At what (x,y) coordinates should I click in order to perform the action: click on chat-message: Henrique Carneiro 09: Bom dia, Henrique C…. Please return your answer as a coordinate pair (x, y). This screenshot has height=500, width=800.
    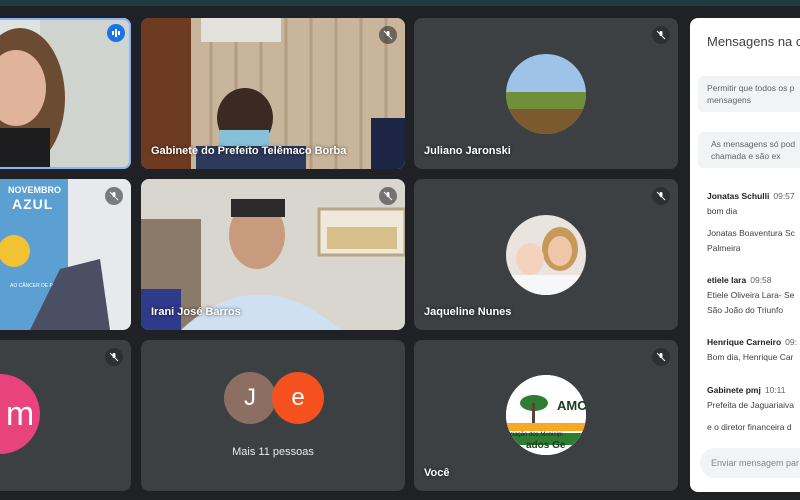
    Looking at the image, I should click on (752, 349).